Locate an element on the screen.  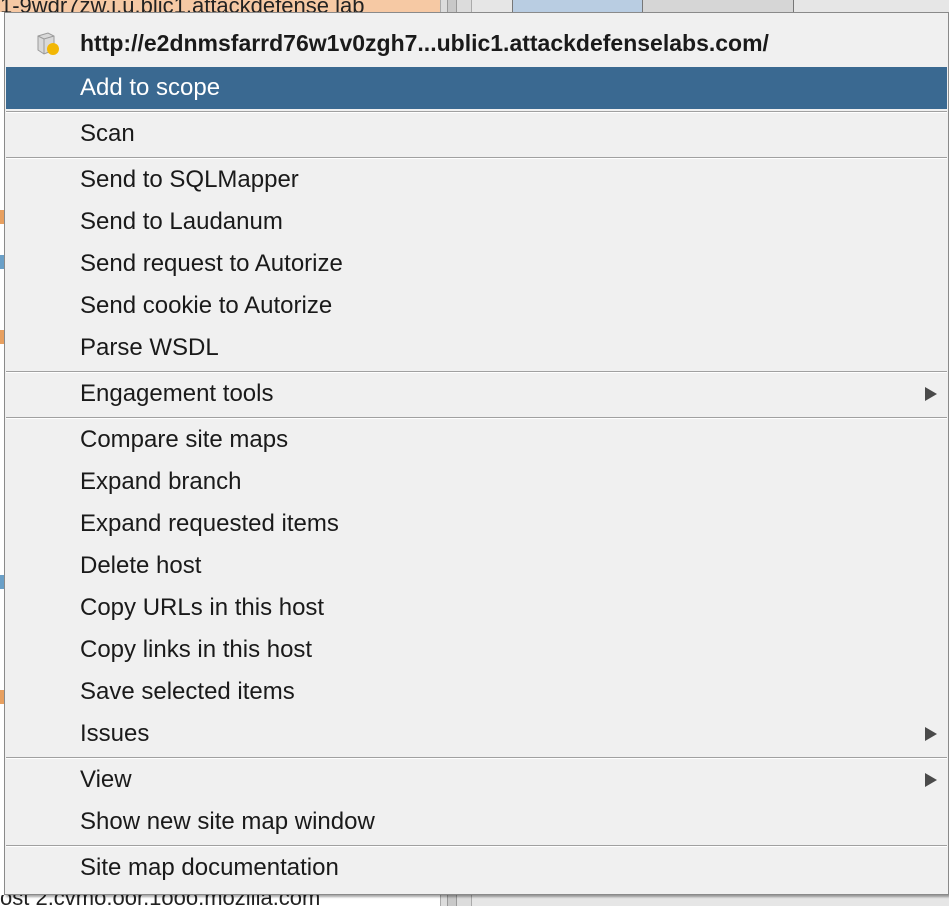
menu-item-label: Site map documentation is located at coordinates (209, 867).